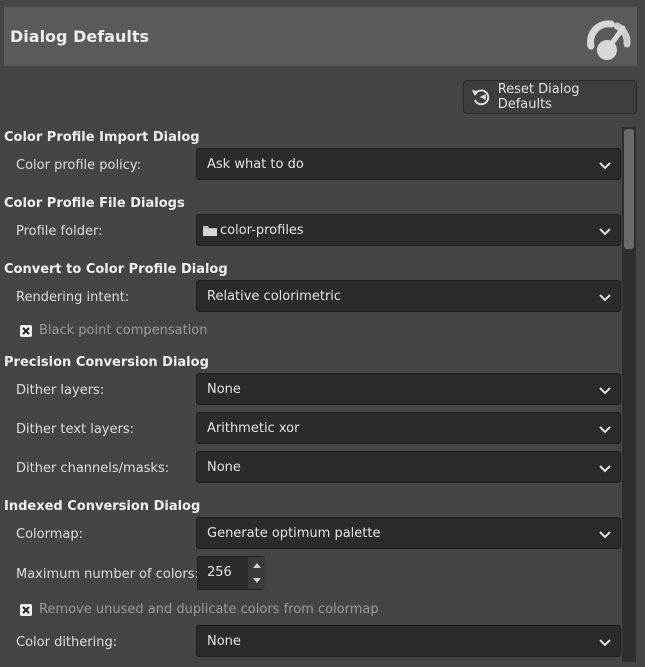  I want to click on combo-value: Relative colorimetric, so click(274, 296).